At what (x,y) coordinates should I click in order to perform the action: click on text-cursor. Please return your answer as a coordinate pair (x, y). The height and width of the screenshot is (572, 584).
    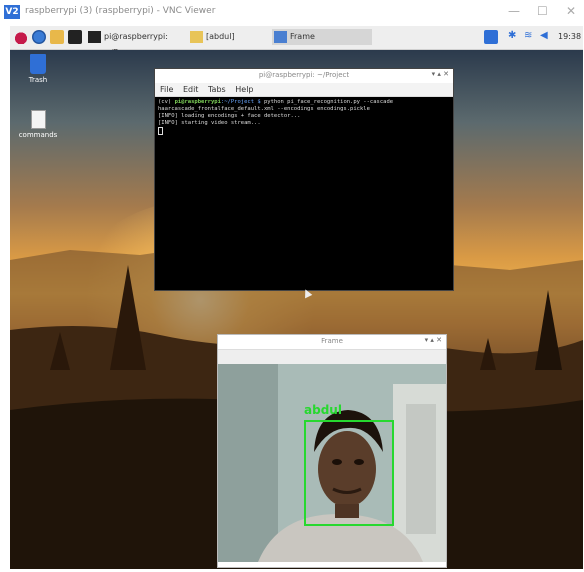
    Looking at the image, I should click on (160, 131).